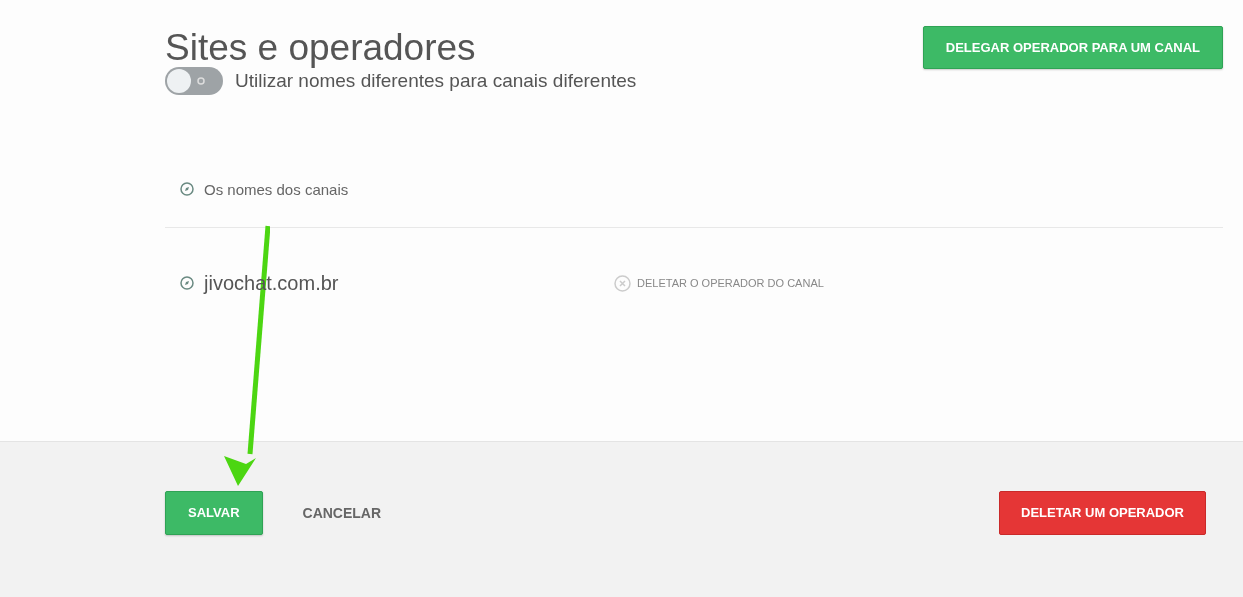  I want to click on cancel-button: CANCELAR, so click(342, 512).